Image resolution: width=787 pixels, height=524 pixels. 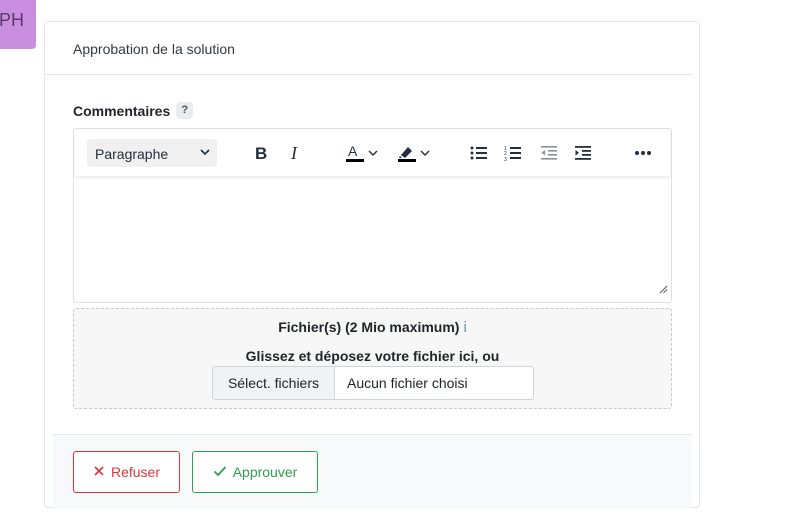 I want to click on help-badge: ?, so click(x=185, y=110).